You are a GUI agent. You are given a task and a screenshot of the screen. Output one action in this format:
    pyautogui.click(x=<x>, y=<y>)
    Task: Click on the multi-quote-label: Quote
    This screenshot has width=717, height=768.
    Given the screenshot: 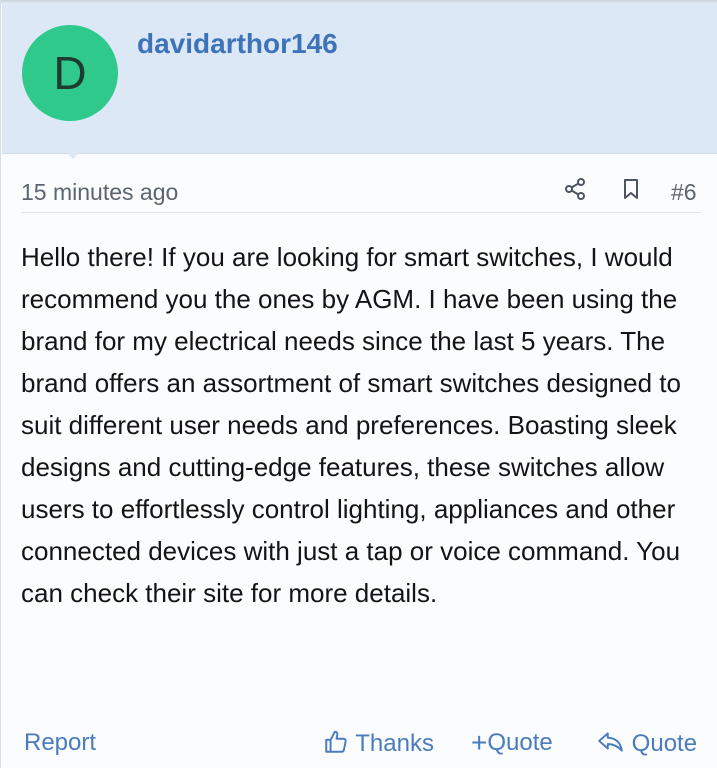 What is the action you would take?
    pyautogui.click(x=520, y=742)
    